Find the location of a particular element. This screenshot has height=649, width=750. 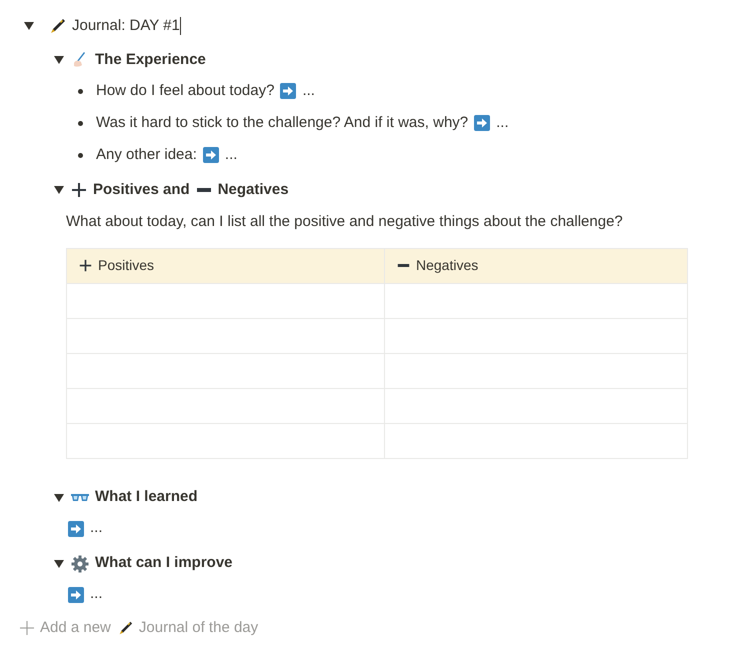

text-cursor is located at coordinates (180, 26).